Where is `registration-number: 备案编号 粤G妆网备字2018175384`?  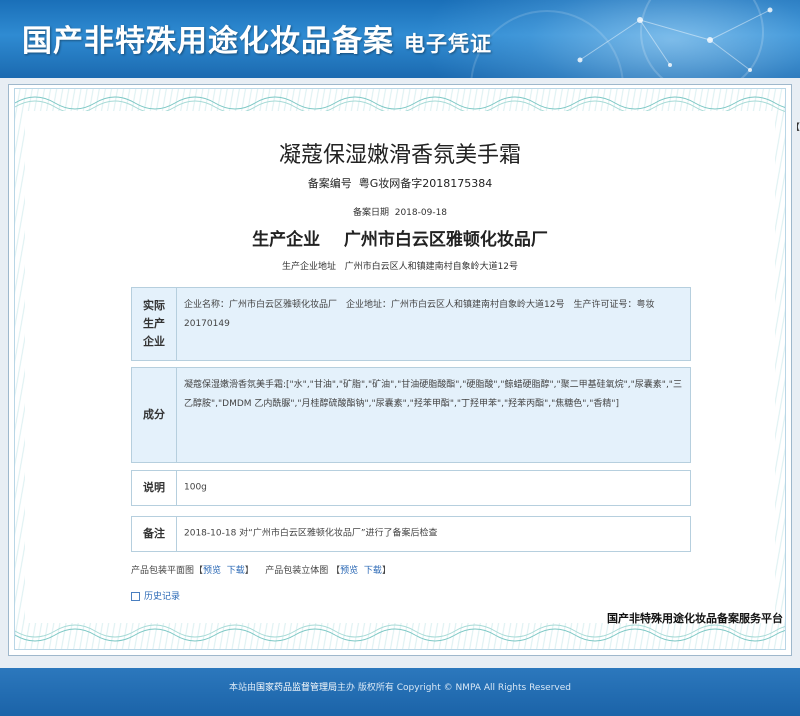 registration-number: 备案编号 粤G妆网备字2018175384 is located at coordinates (400, 183).